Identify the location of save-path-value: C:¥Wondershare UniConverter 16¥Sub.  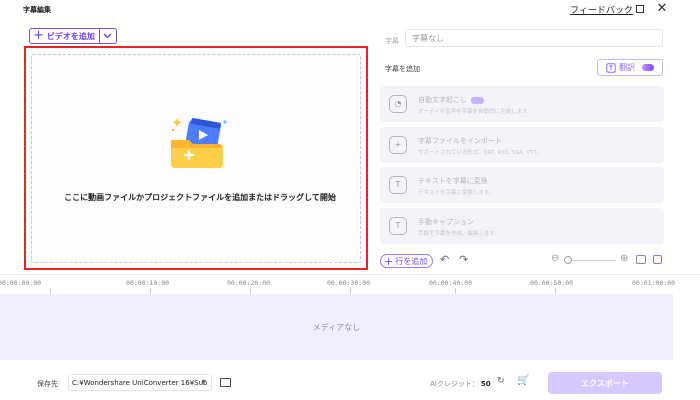
(140, 383).